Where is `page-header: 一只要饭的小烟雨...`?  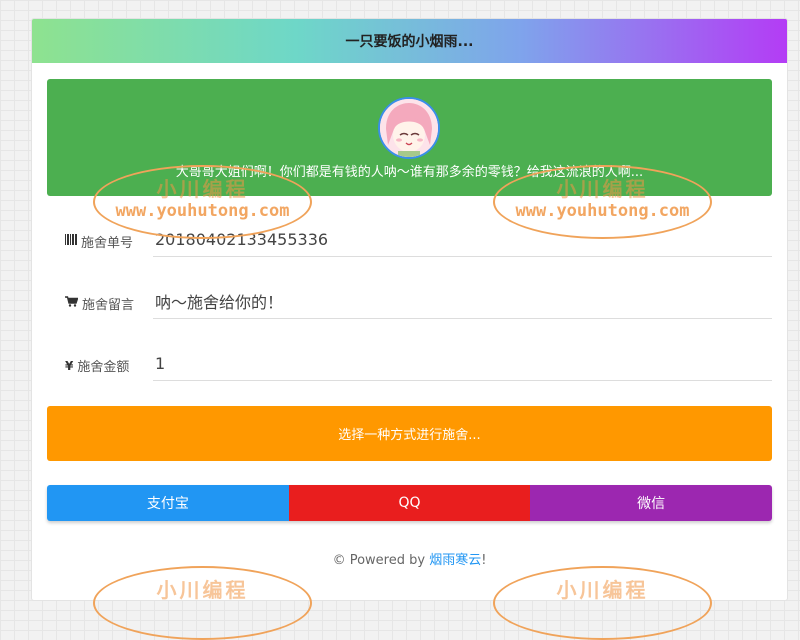
page-header: 一只要饭的小烟雨... is located at coordinates (409, 41).